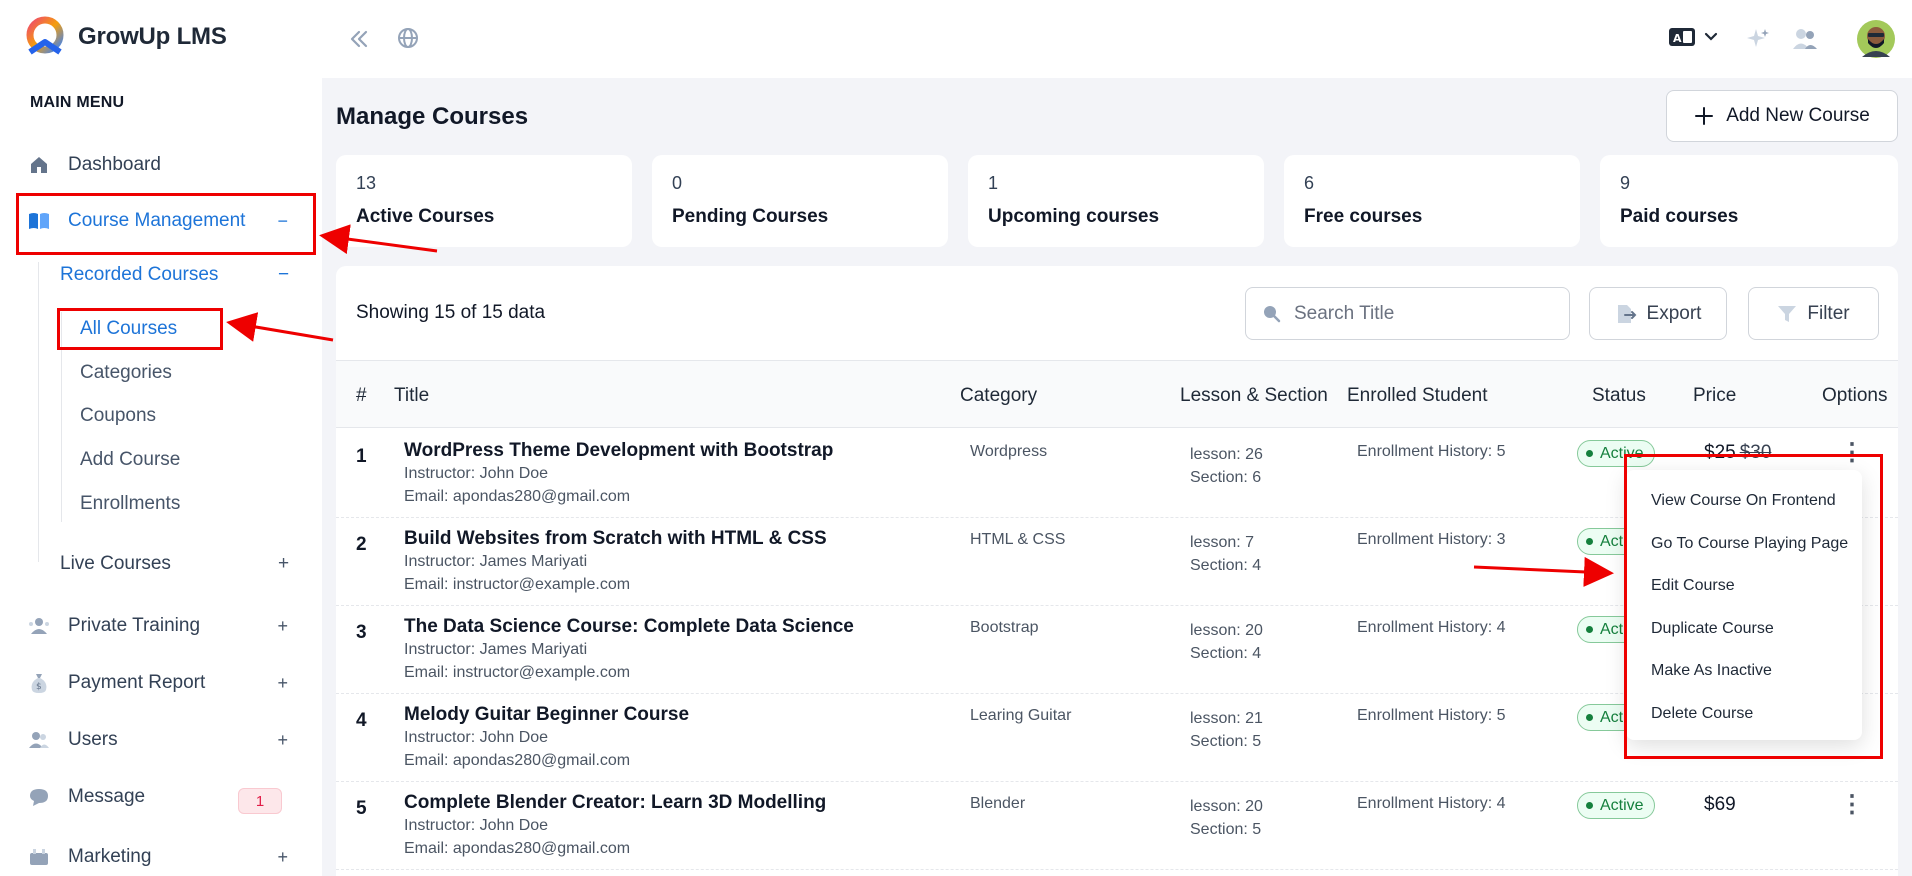  Describe the element at coordinates (1626, 313) in the screenshot. I see `export-icon` at that location.